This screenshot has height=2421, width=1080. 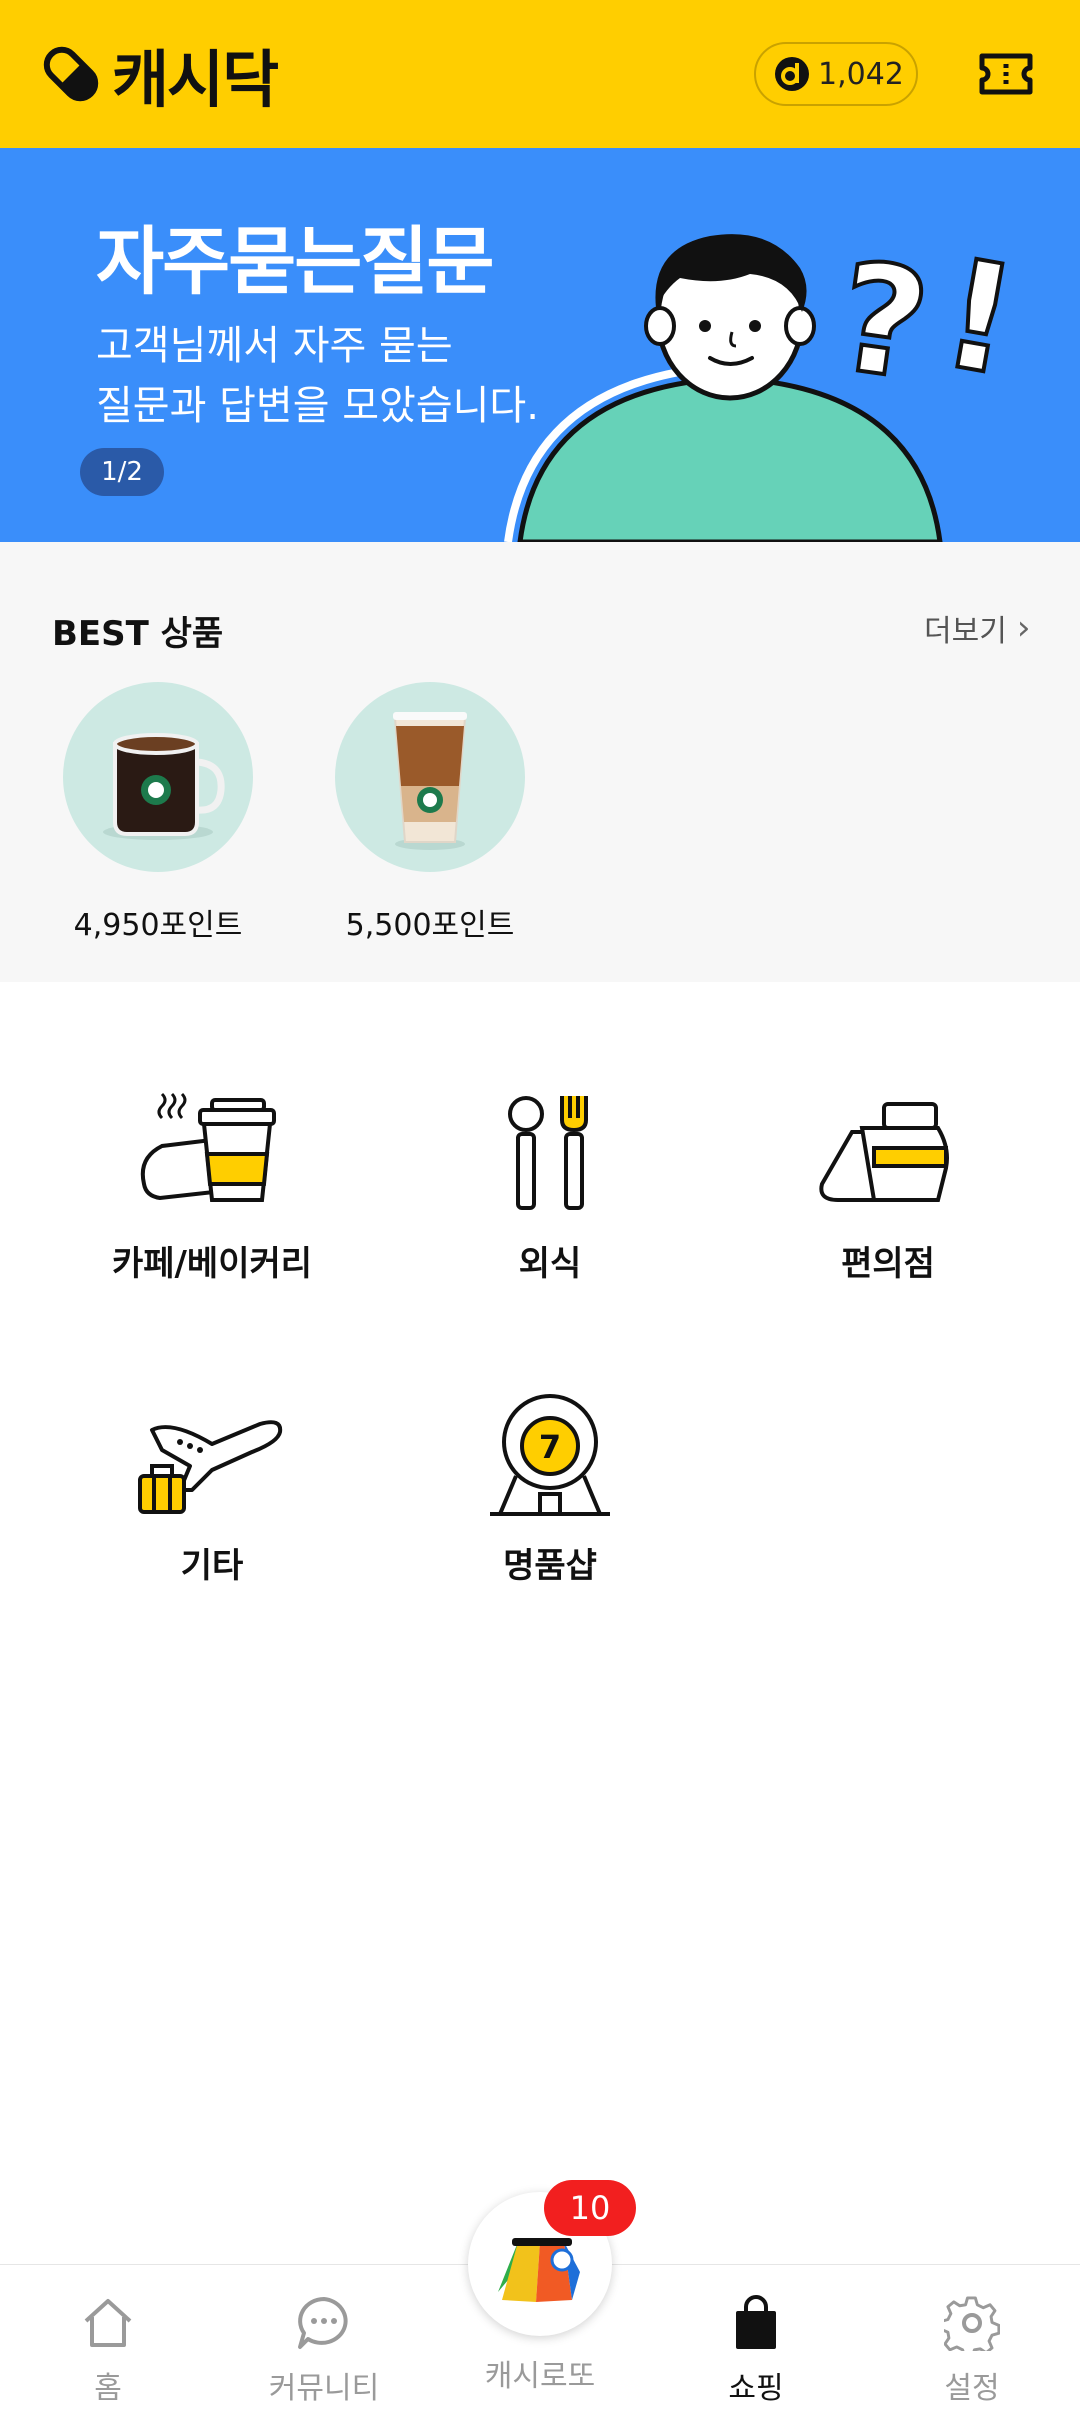 I want to click on nav-settings: 설정, so click(x=972, y=2343).